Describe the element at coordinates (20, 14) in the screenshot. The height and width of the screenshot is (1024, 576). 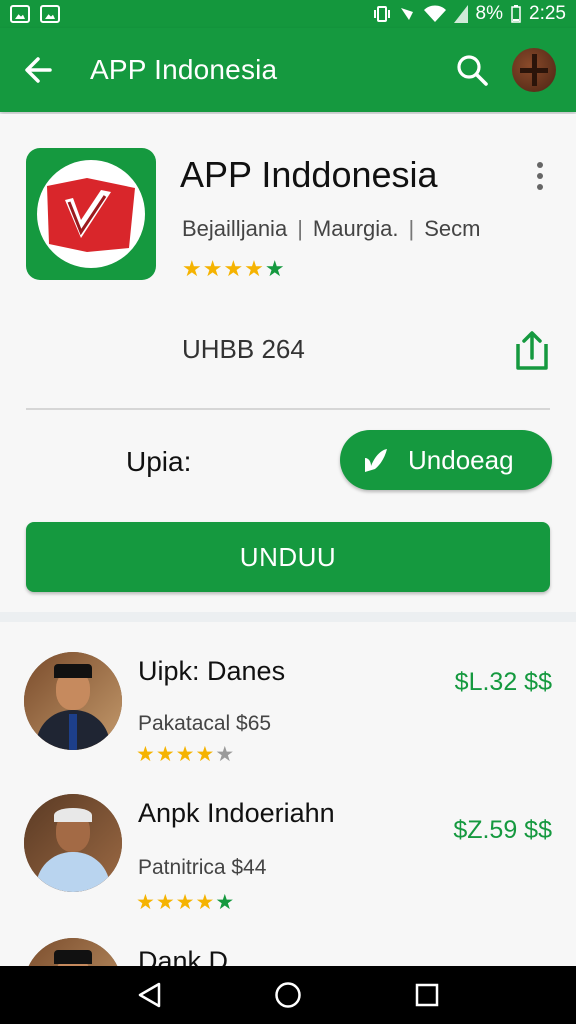
I see `gallery-notification-icon` at that location.